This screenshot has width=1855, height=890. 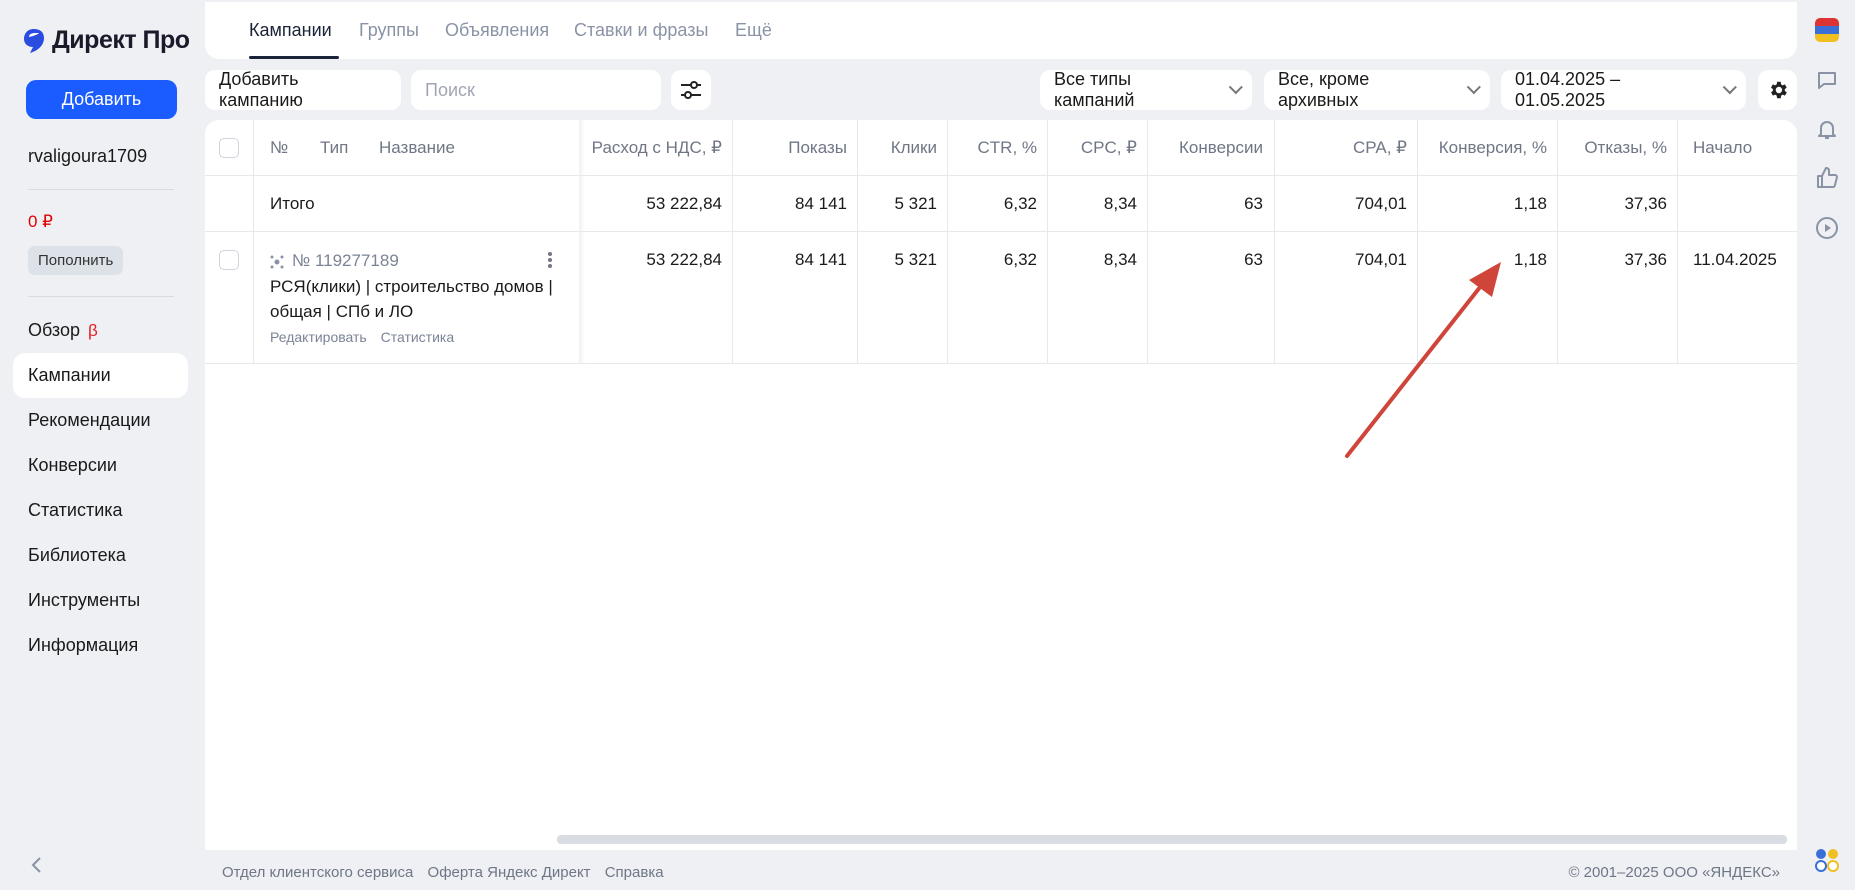 I want to click on tab-bids: Ставки и фразы, so click(x=641, y=30).